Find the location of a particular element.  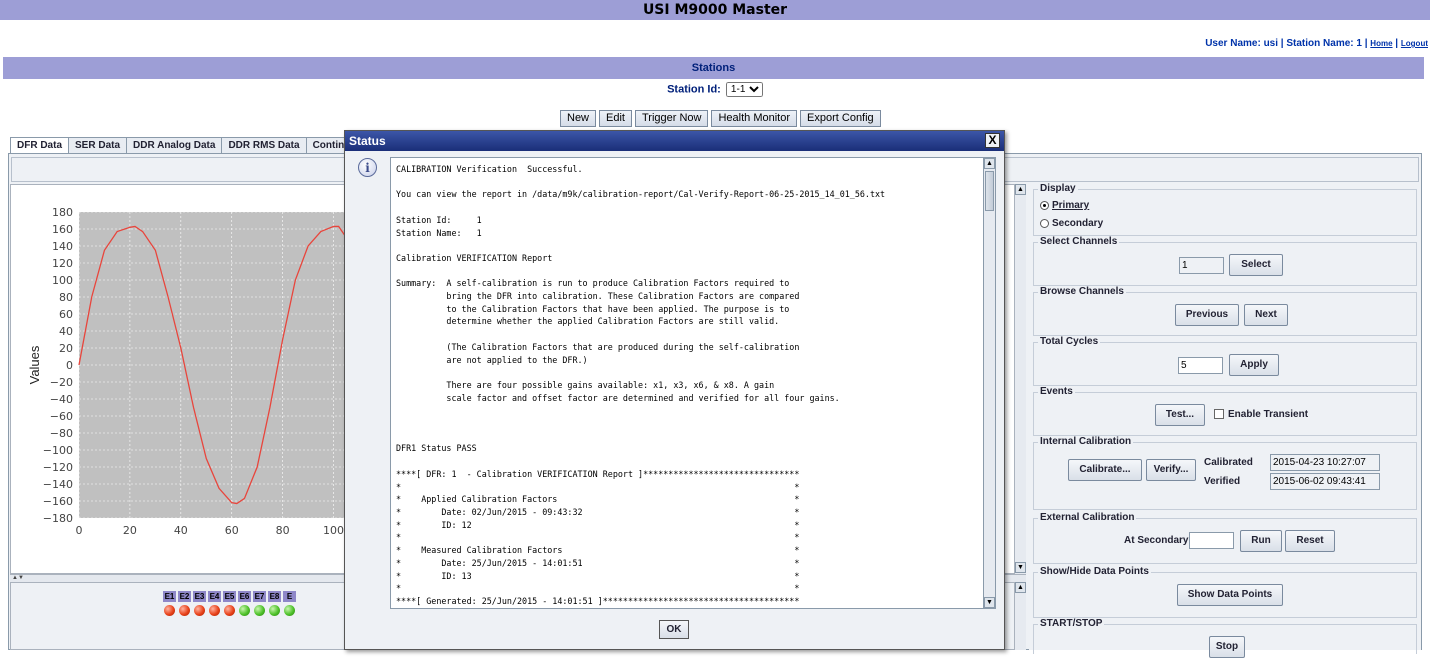

x-tick-label: 80 is located at coordinates (283, 530).